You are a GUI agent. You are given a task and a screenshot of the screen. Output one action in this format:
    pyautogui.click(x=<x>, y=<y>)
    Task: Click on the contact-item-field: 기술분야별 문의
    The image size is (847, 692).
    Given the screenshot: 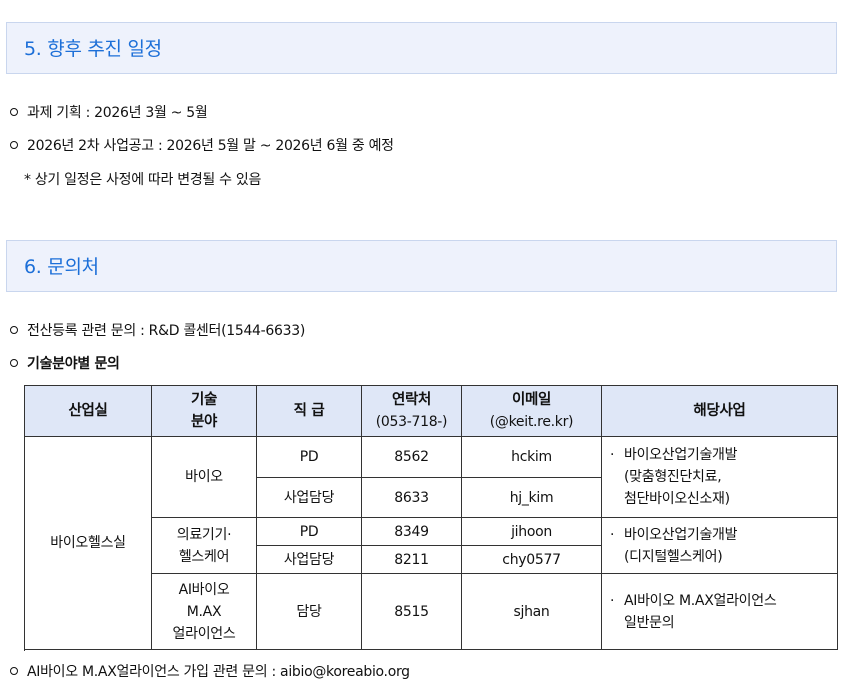 What is the action you would take?
    pyautogui.click(x=65, y=364)
    